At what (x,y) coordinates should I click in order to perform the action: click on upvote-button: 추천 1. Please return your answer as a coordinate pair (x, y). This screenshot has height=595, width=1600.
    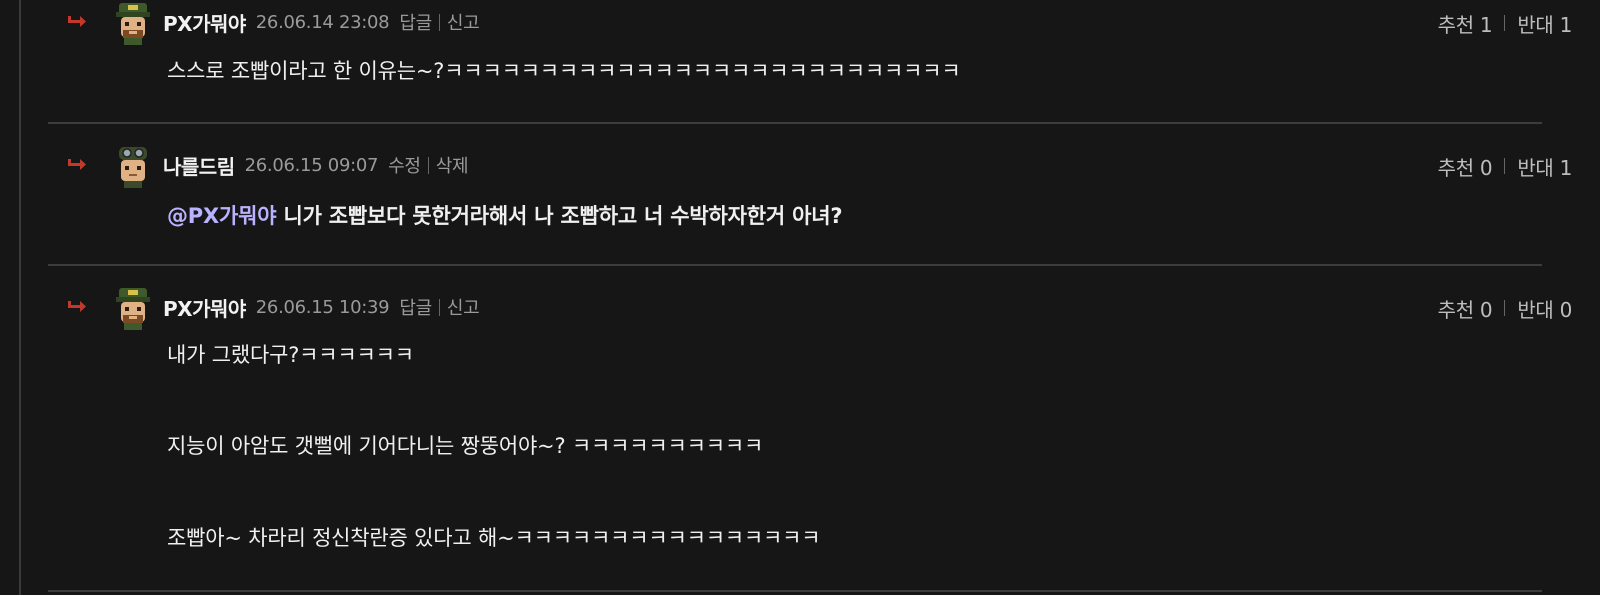
    Looking at the image, I should click on (1465, 23).